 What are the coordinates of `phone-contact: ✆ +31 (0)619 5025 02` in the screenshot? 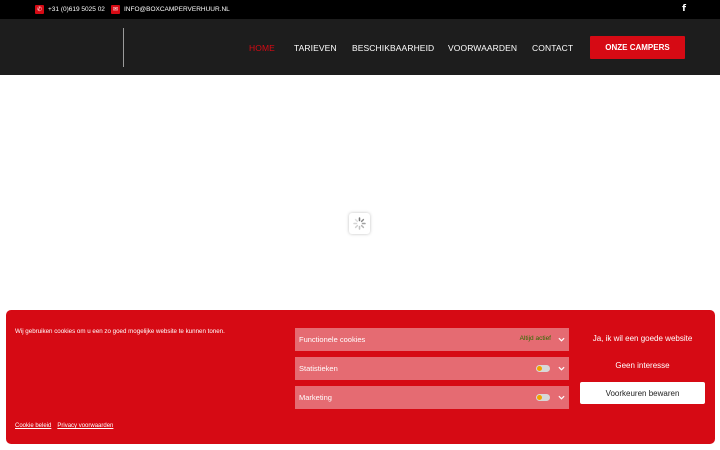 It's located at (70, 9).